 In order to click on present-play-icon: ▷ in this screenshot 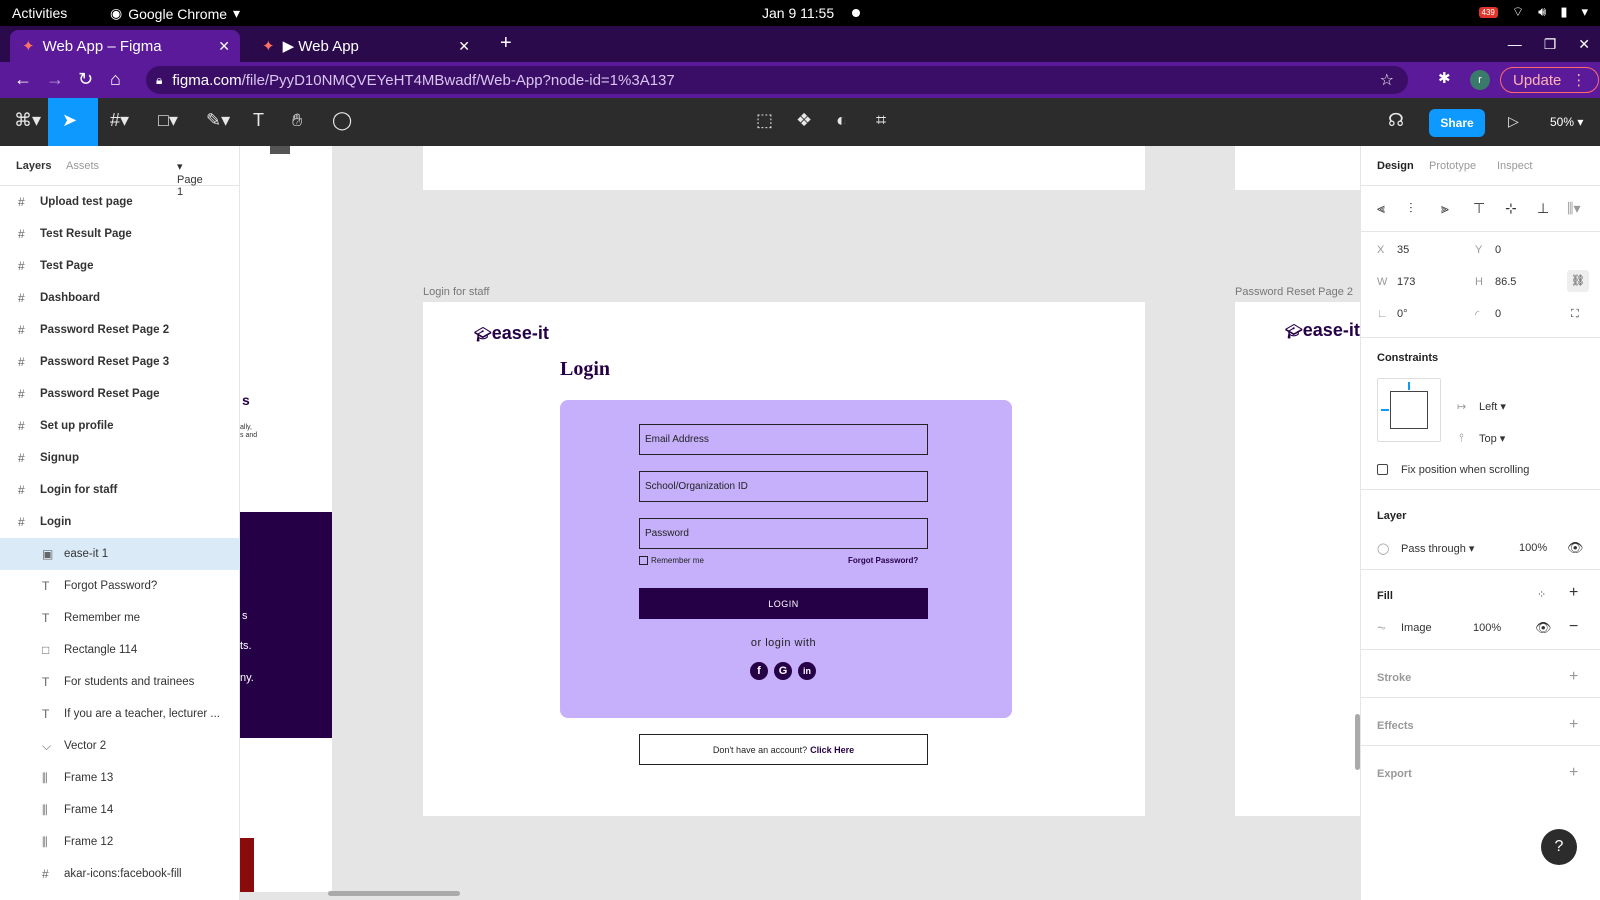, I will do `click(1513, 121)`.